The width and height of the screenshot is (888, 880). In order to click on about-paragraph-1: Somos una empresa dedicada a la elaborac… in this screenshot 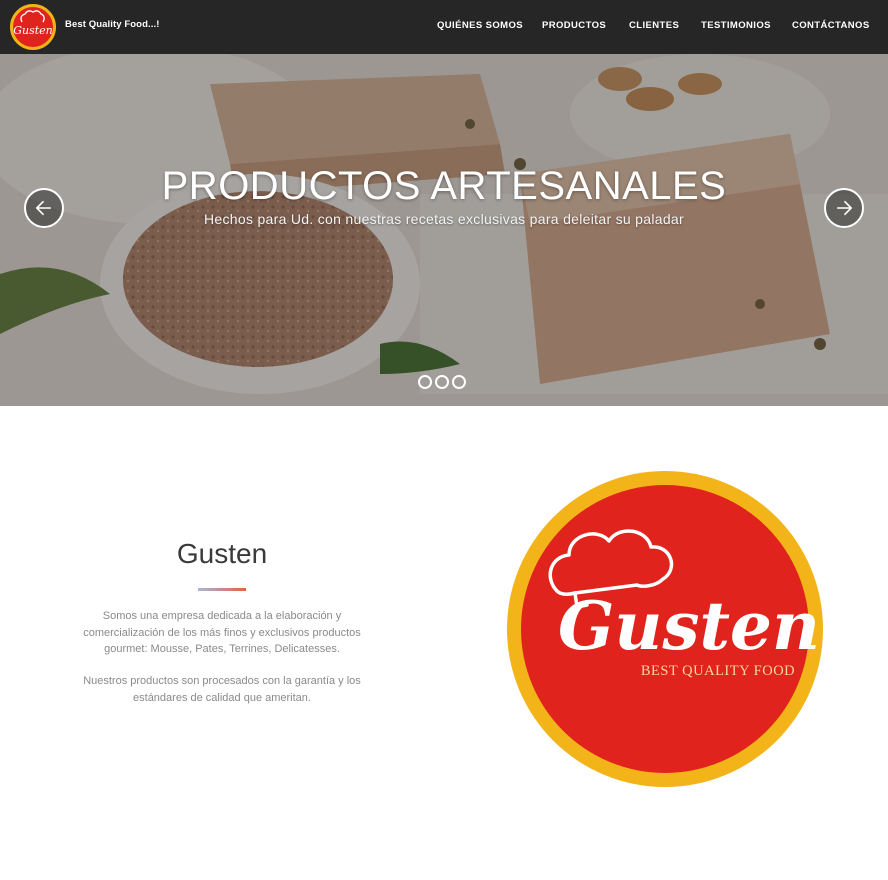, I will do `click(222, 632)`.